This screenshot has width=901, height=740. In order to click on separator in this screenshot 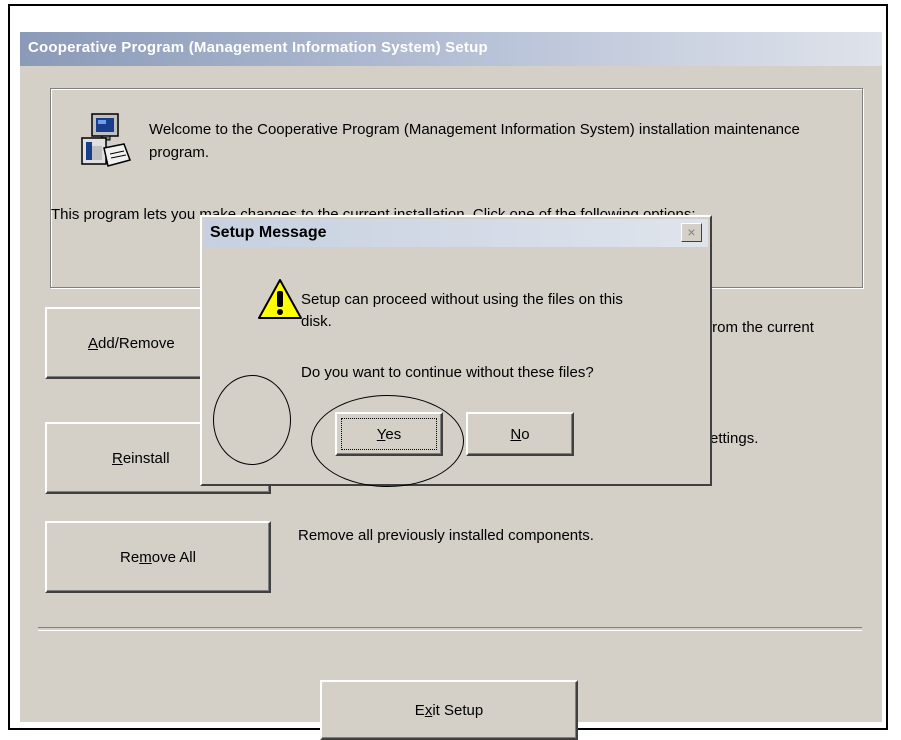, I will do `click(450, 629)`.